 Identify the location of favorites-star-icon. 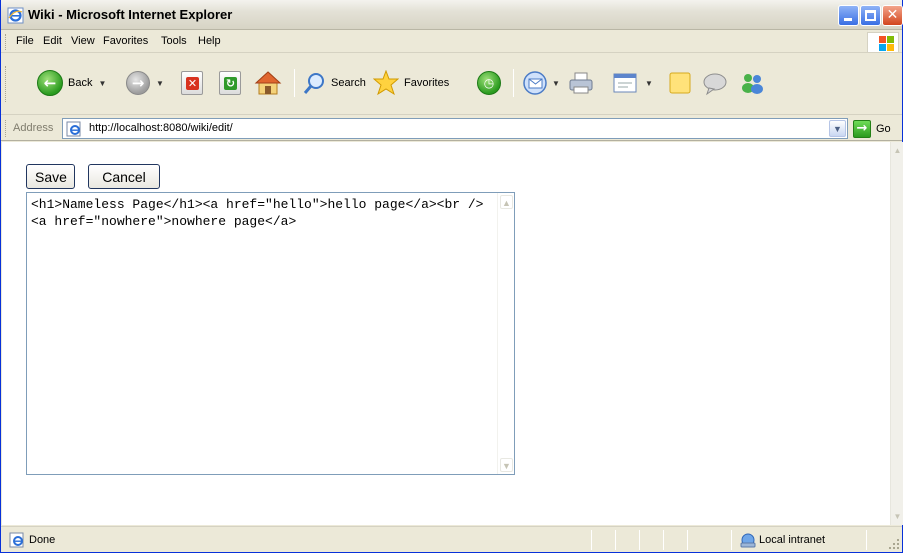
(386, 83).